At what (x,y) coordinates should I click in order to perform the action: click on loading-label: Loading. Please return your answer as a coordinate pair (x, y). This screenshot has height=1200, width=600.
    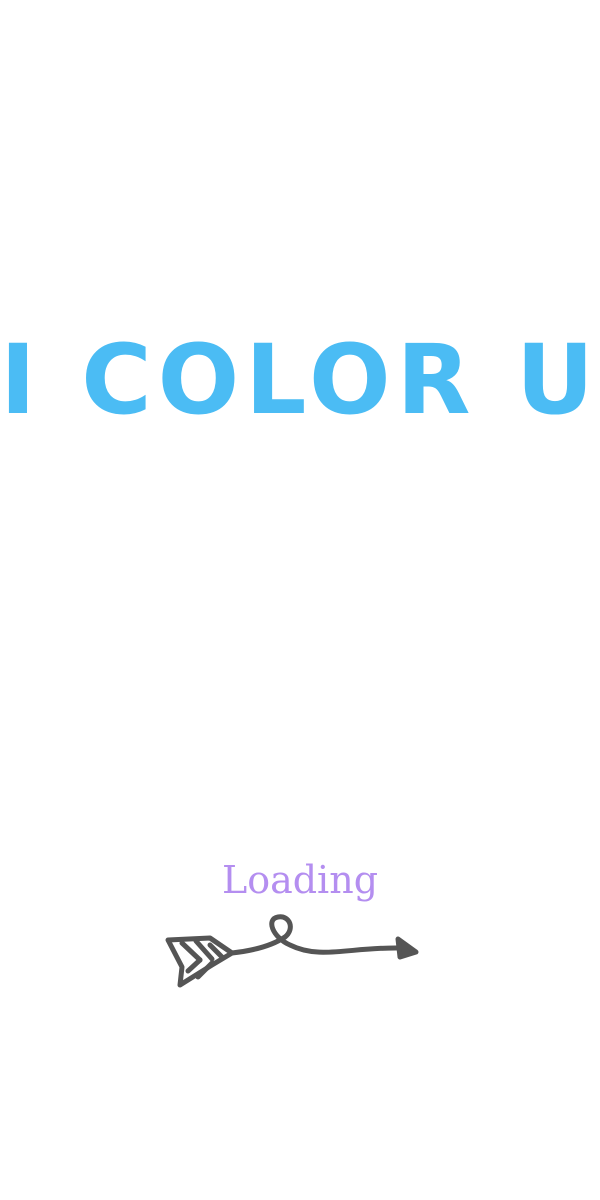
    Looking at the image, I should click on (300, 880).